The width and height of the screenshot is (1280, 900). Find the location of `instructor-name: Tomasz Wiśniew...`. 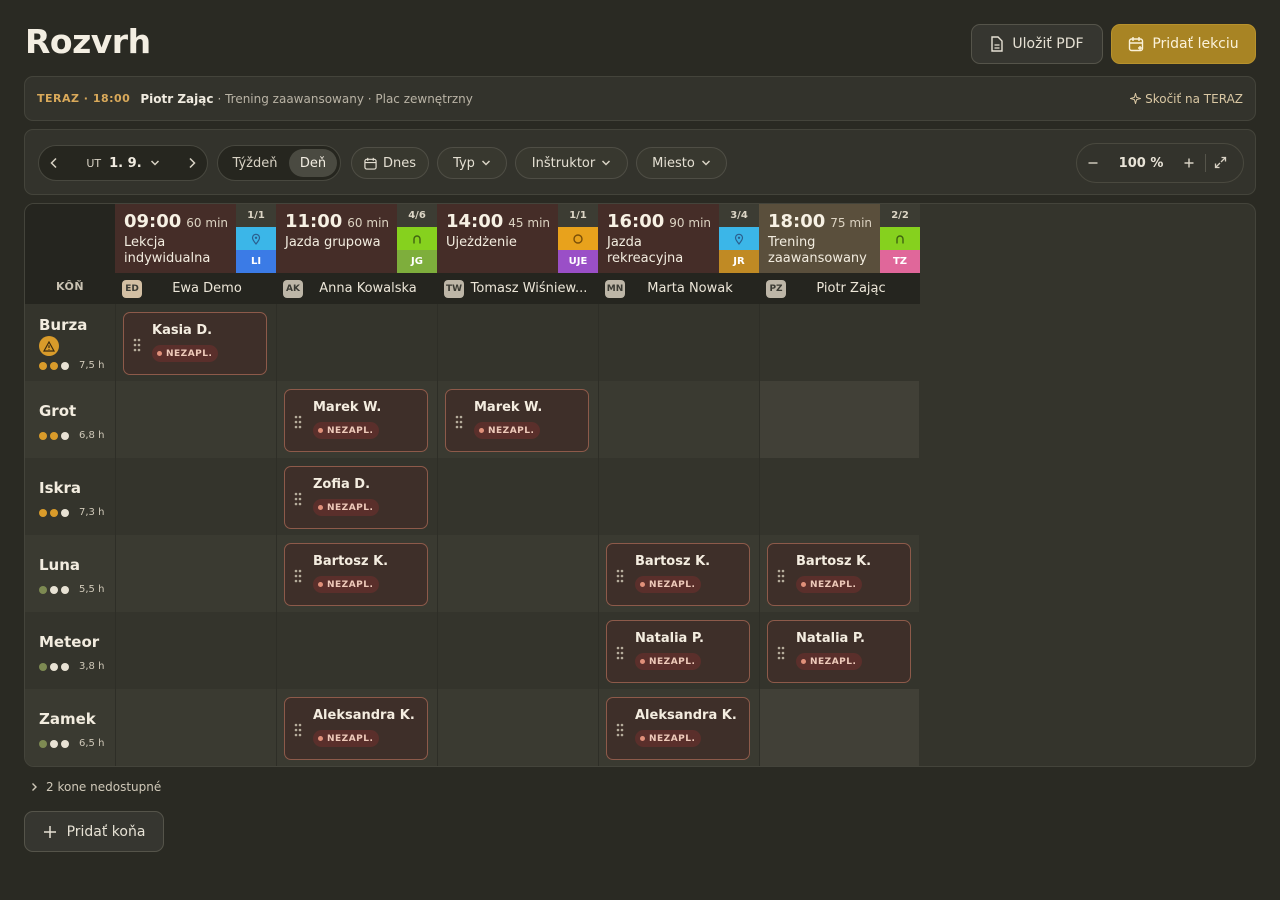

instructor-name: Tomasz Wiśniew... is located at coordinates (529, 288).